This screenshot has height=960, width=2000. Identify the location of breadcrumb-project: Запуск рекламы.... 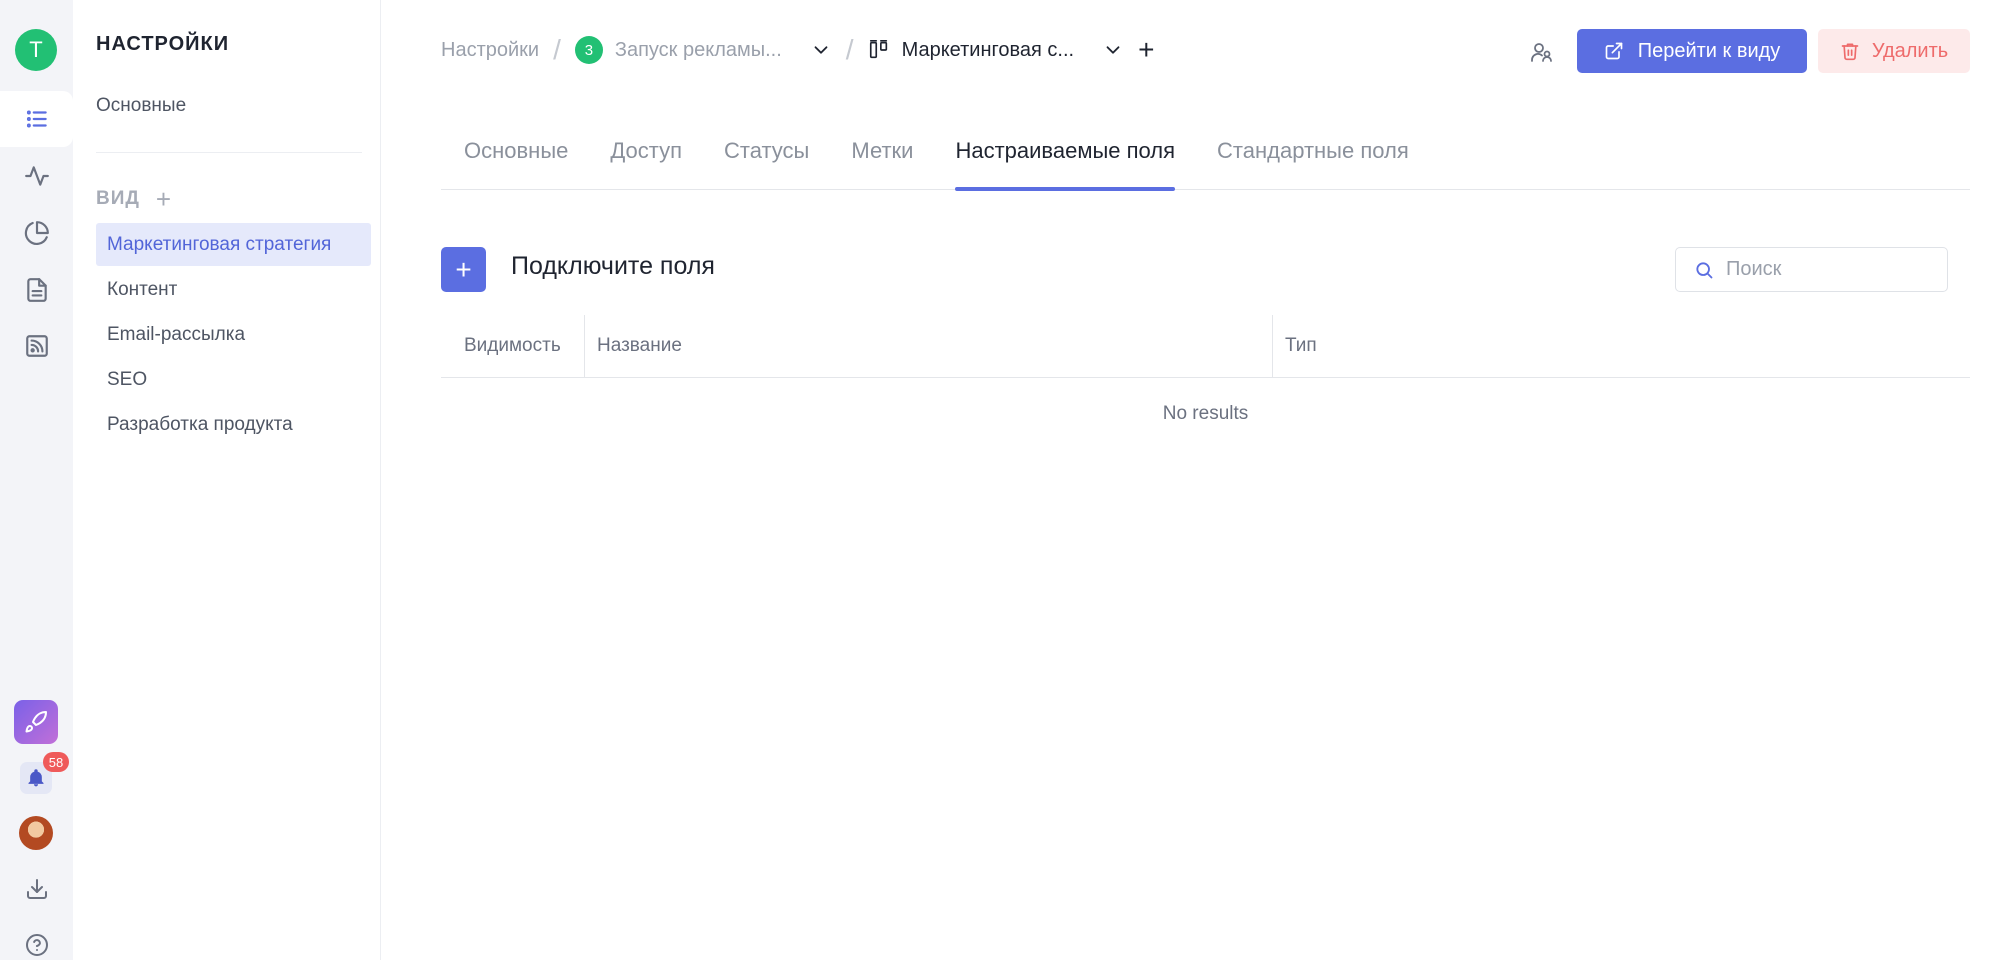
(698, 50).